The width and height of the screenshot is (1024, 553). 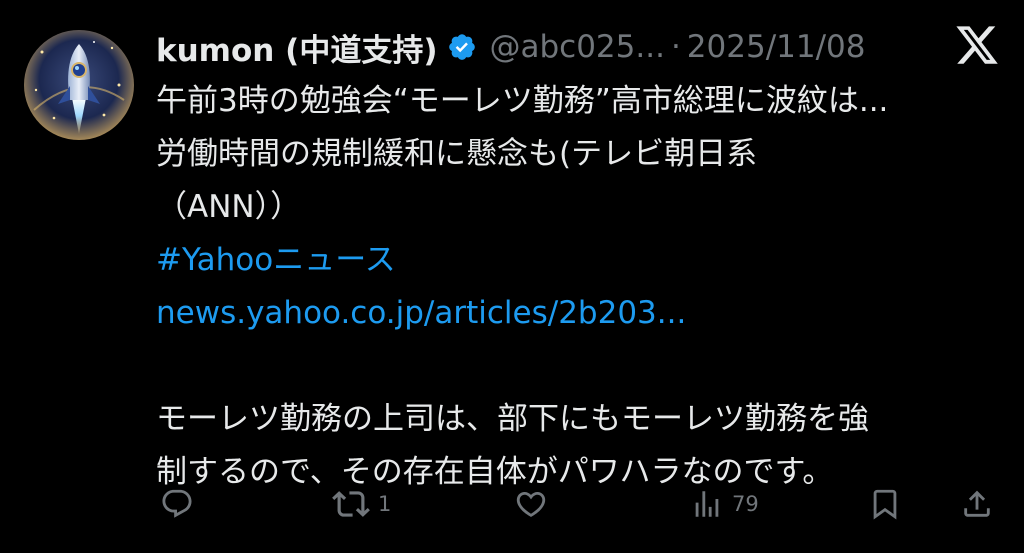 What do you see at coordinates (462, 47) in the screenshot?
I see `verified-badge-icon` at bounding box center [462, 47].